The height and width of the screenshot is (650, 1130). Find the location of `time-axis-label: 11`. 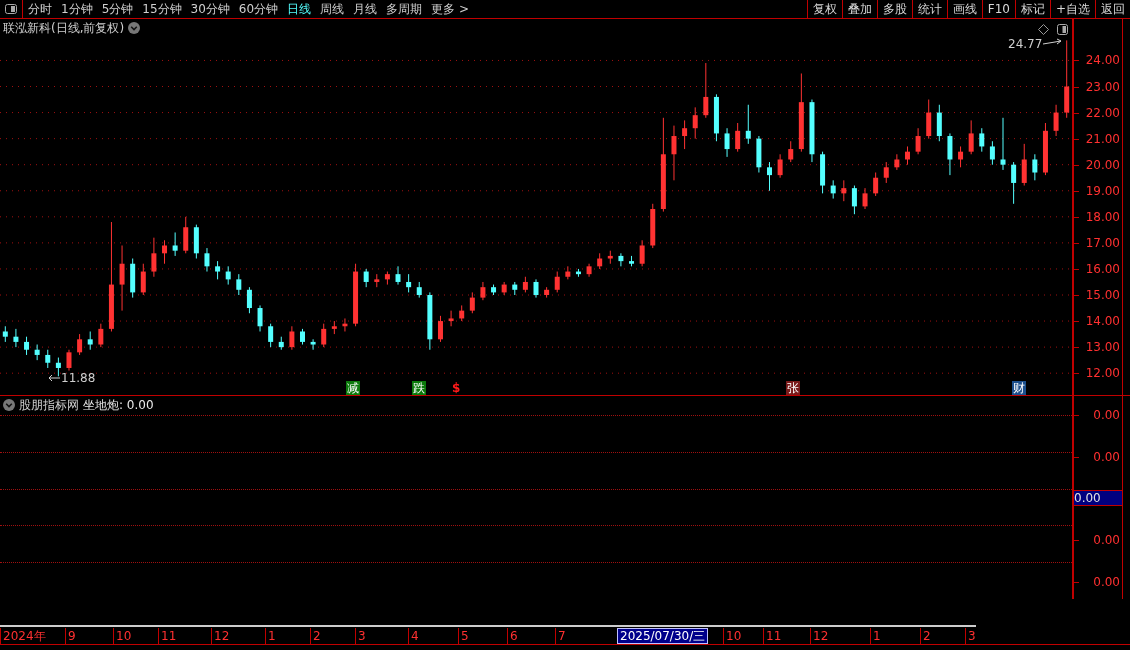

time-axis-label: 11 is located at coordinates (772, 636).